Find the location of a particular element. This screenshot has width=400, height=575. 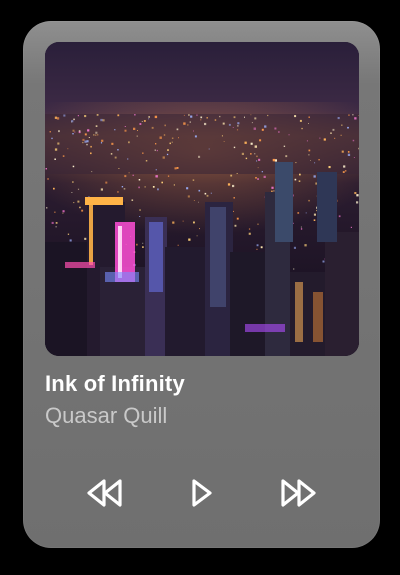

fast-forward-icon is located at coordinates (298, 493).